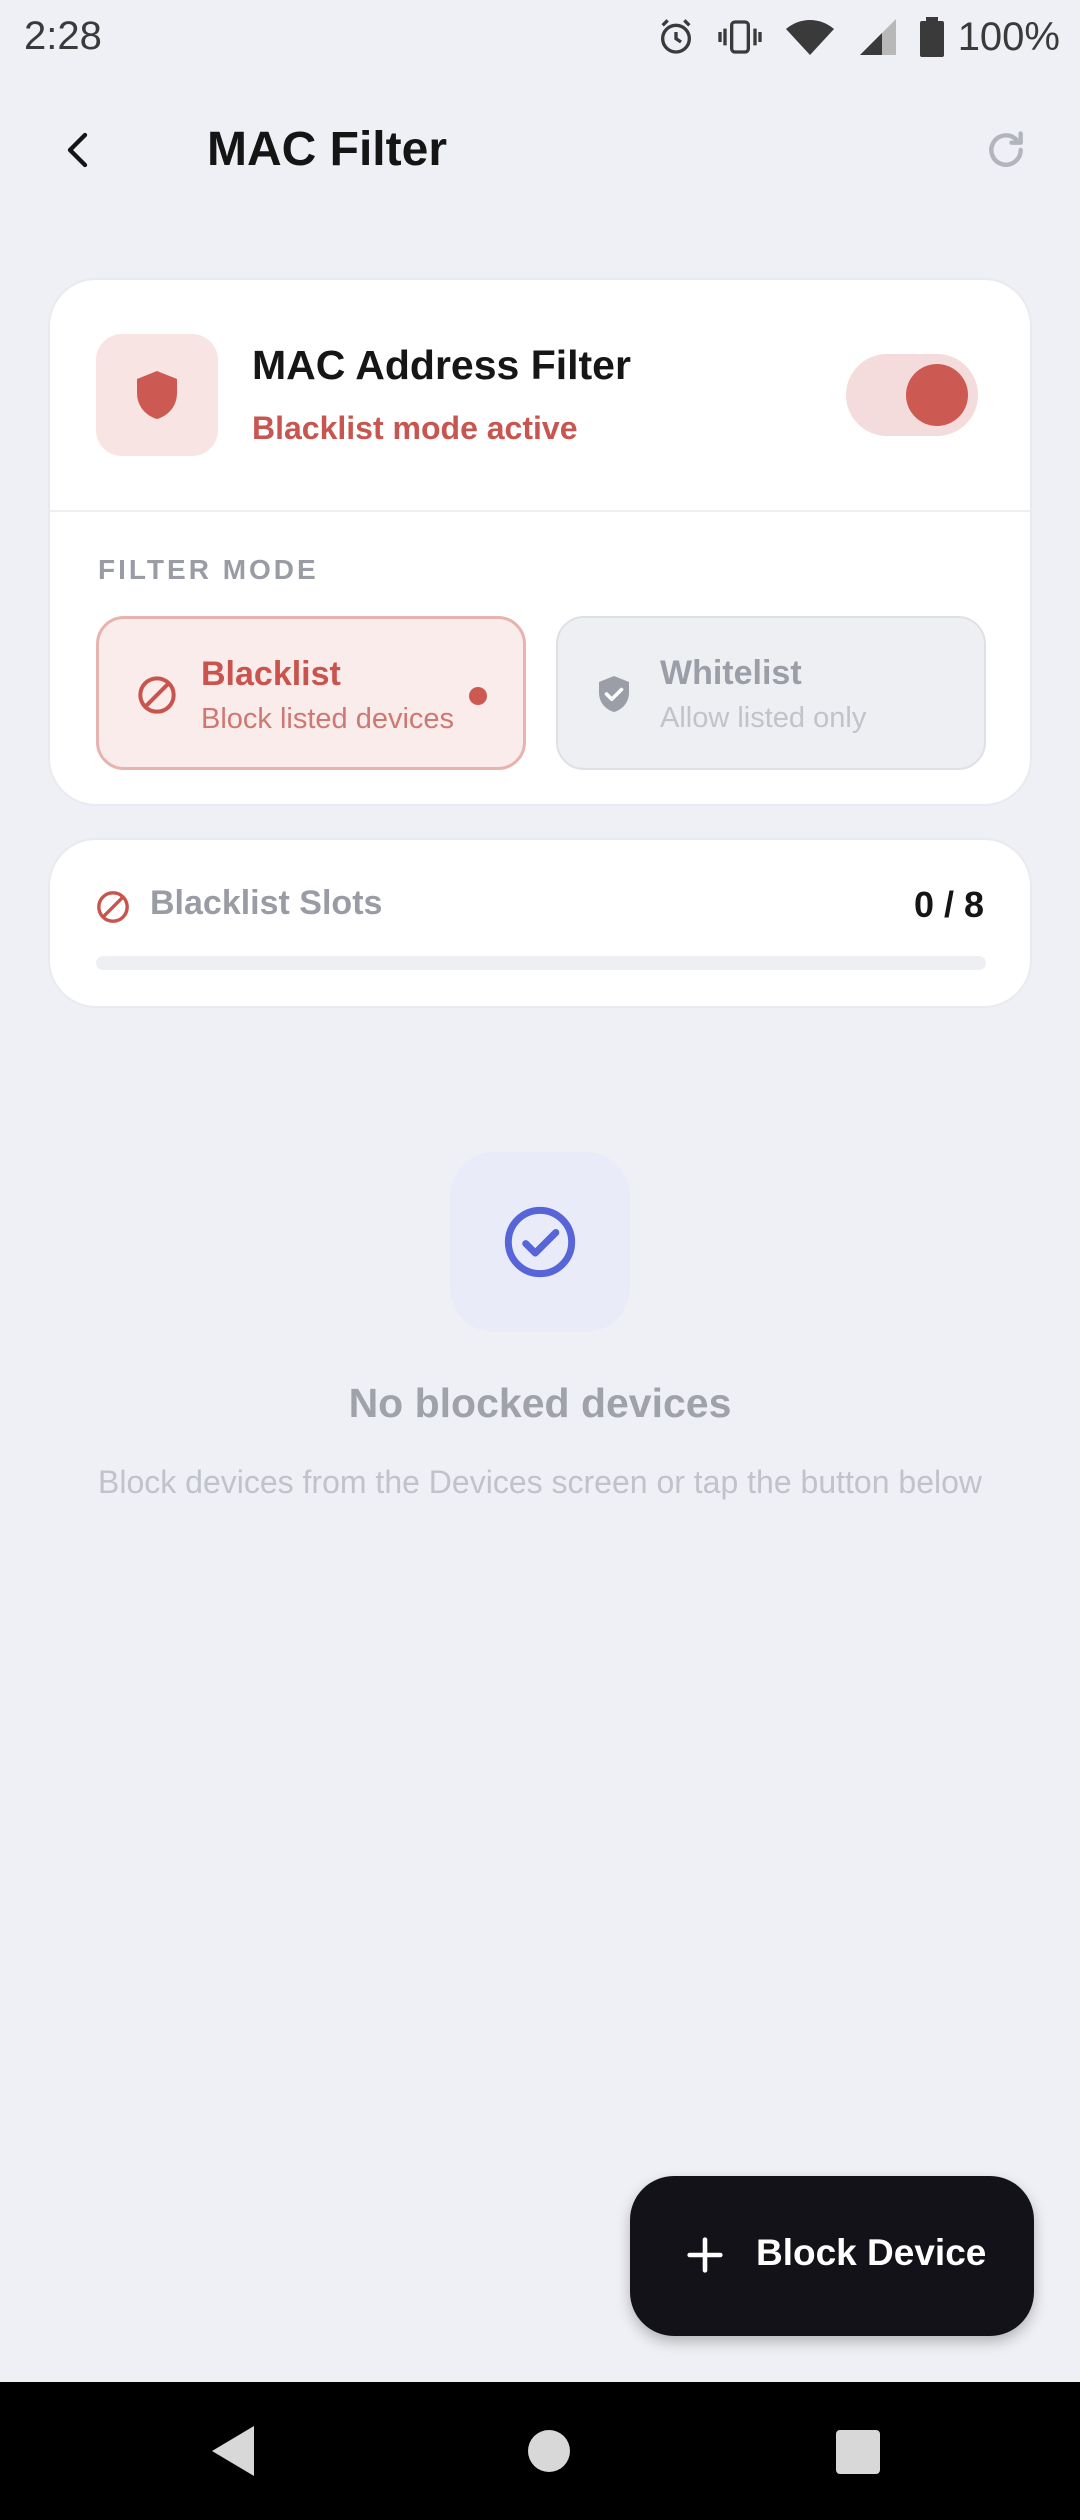 The width and height of the screenshot is (1080, 2520). Describe the element at coordinates (208, 569) in the screenshot. I see `filter-mode-label: FILTER MODE` at that location.